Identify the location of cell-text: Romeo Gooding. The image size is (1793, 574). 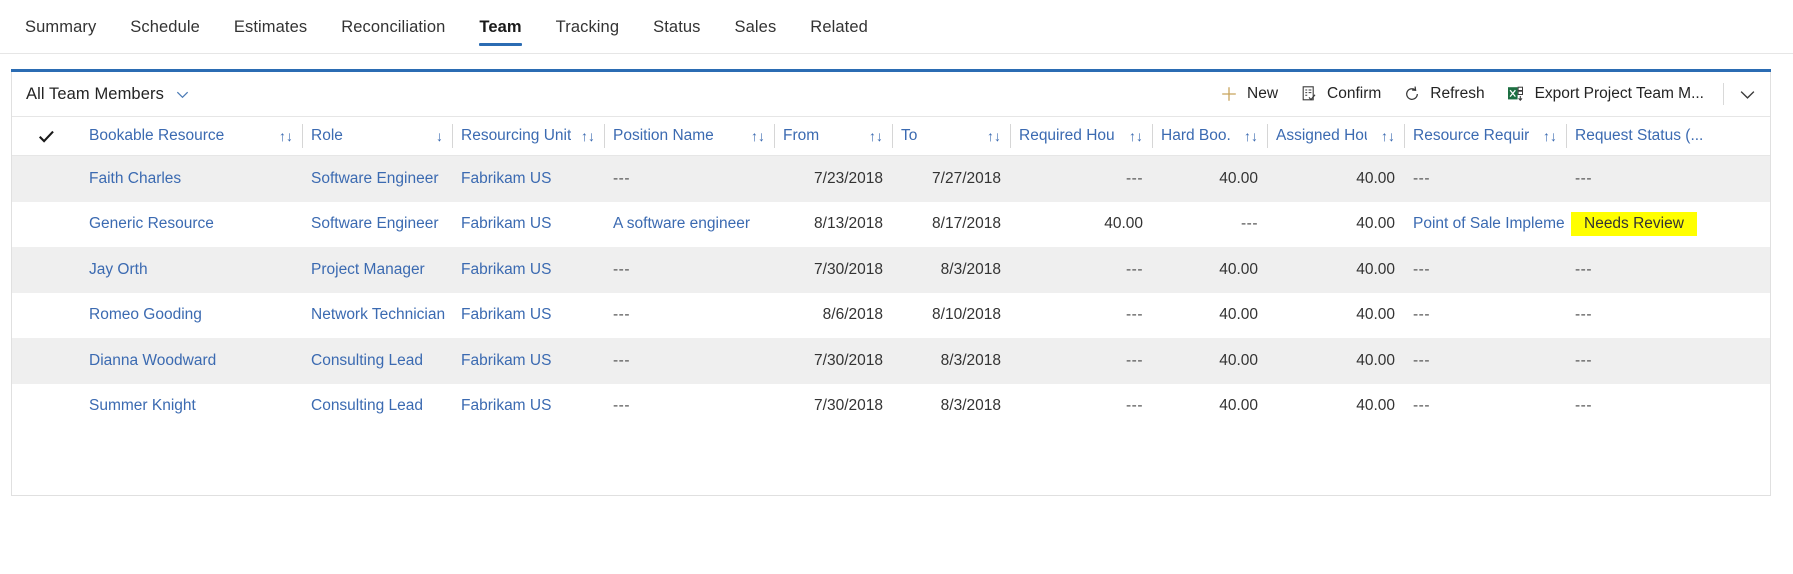
(145, 315).